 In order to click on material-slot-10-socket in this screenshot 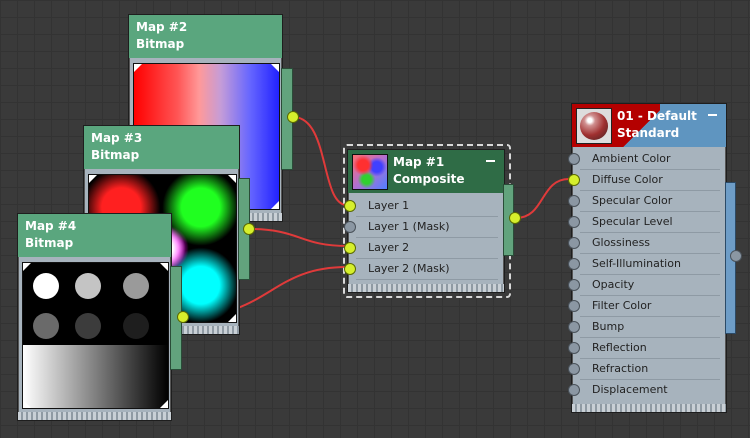, I will do `click(574, 369)`.